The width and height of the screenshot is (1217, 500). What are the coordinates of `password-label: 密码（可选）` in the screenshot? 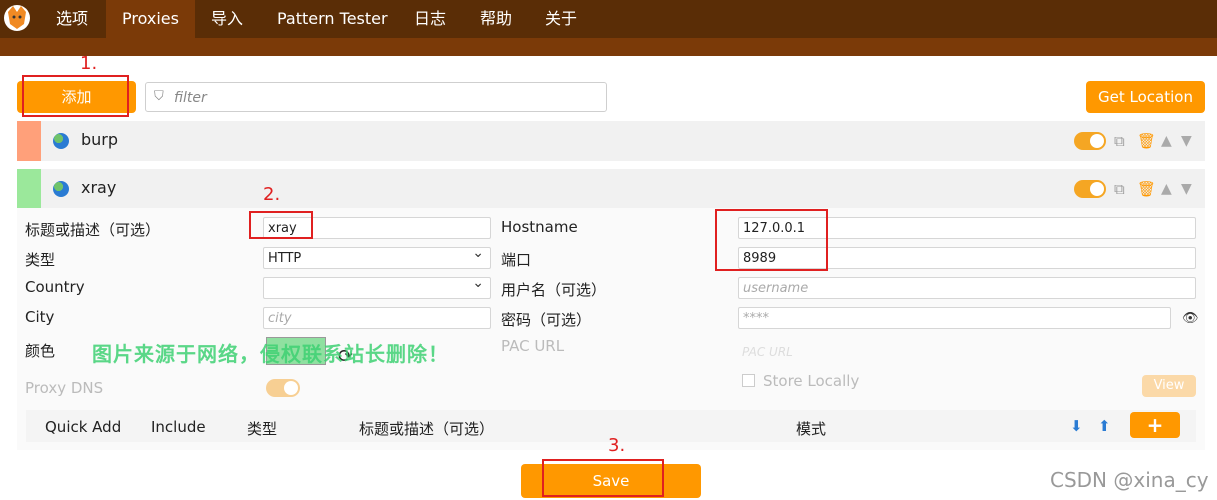 It's located at (546, 320).